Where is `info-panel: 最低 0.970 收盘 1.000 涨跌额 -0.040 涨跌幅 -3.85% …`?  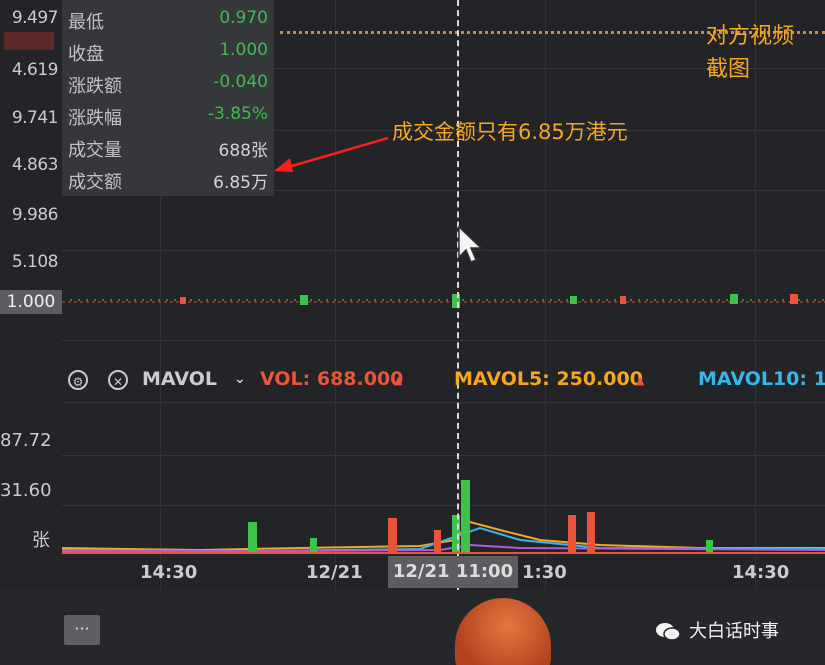
info-panel: 最低 0.970 收盘 1.000 涨跌额 -0.040 涨跌幅 -3.85% … is located at coordinates (168, 98).